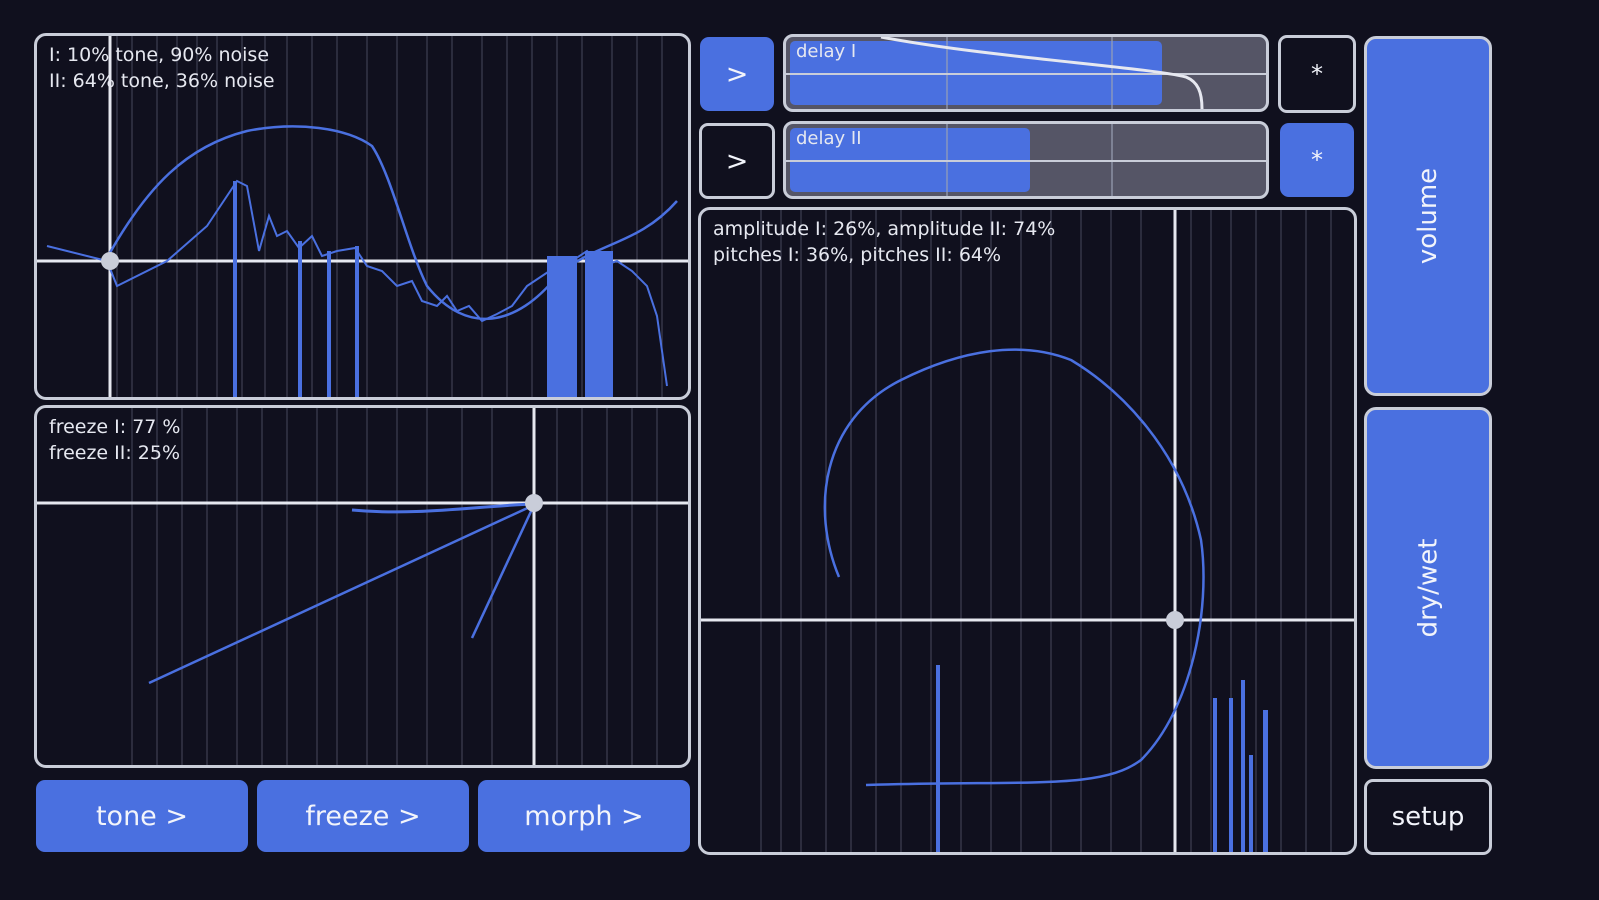 The width and height of the screenshot is (1599, 900). I want to click on delay-2-slider: delay II, so click(1026, 160).